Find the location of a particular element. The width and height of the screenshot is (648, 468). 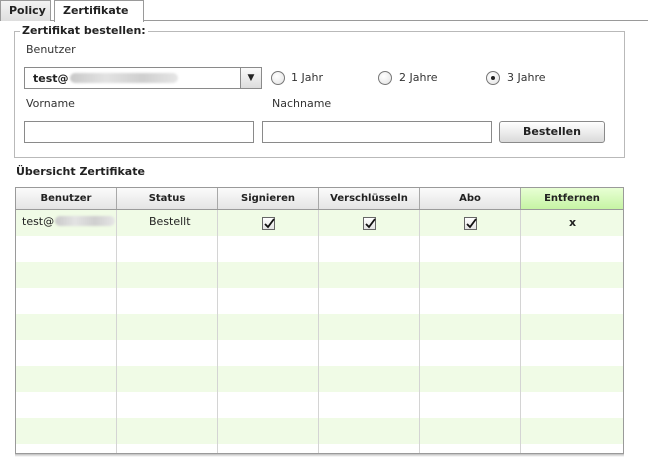

cell-user: test@ is located at coordinates (69, 221).